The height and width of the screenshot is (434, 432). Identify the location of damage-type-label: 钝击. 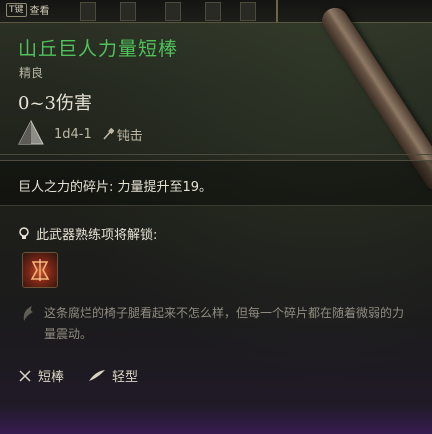
(129, 136).